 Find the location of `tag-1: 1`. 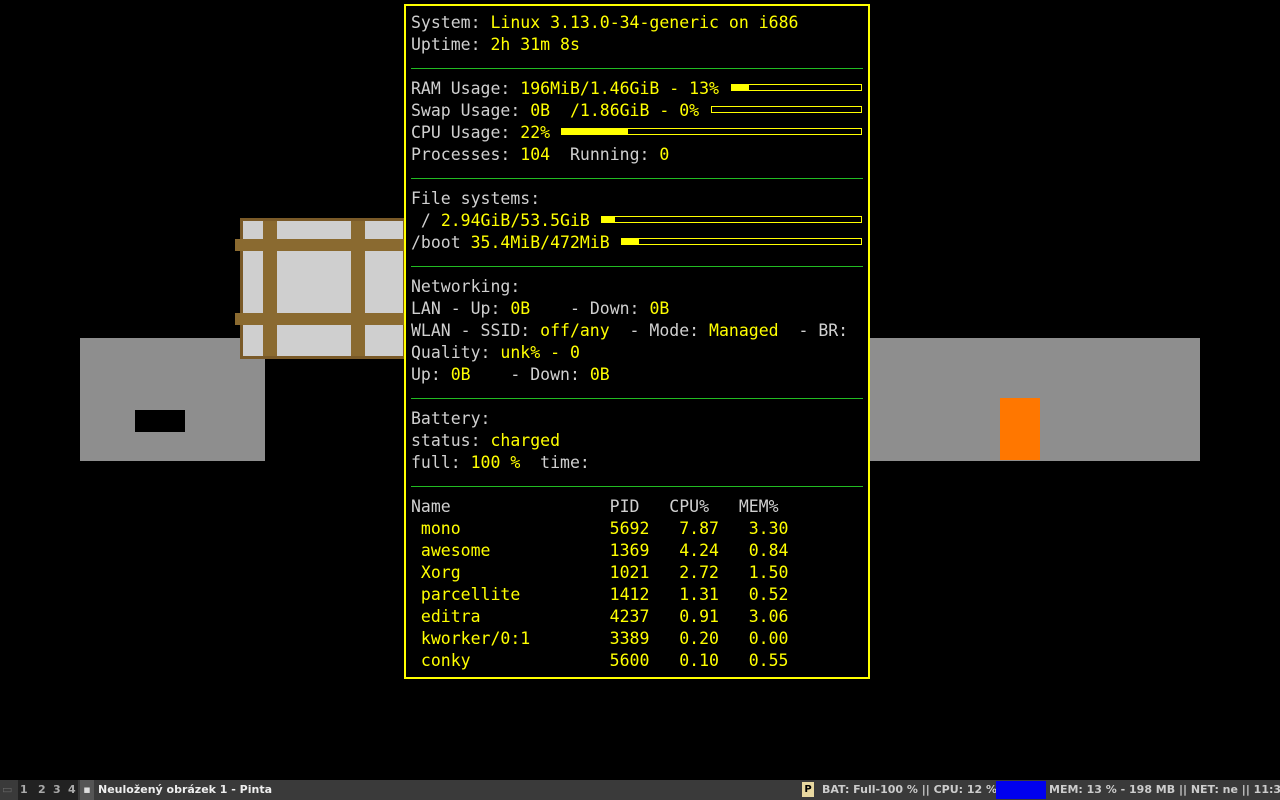

tag-1: 1 is located at coordinates (24, 790).